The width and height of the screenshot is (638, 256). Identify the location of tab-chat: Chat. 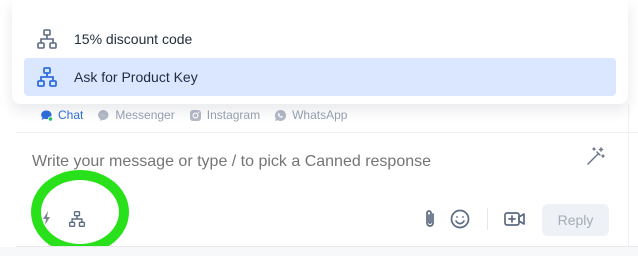
(61, 115).